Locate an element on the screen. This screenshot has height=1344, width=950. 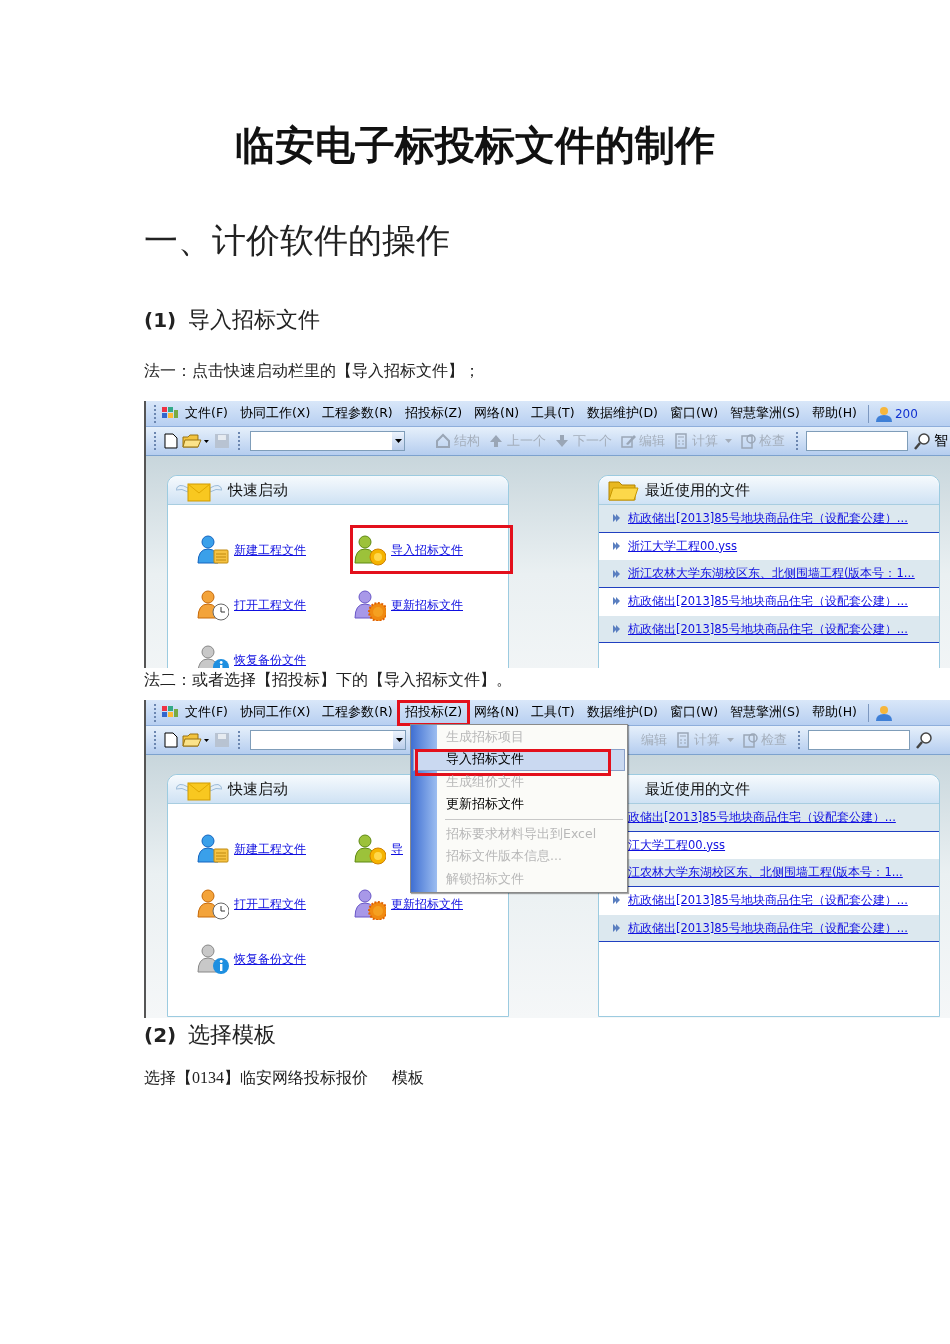
step-title: 选择模板 is located at coordinates (232, 1035).